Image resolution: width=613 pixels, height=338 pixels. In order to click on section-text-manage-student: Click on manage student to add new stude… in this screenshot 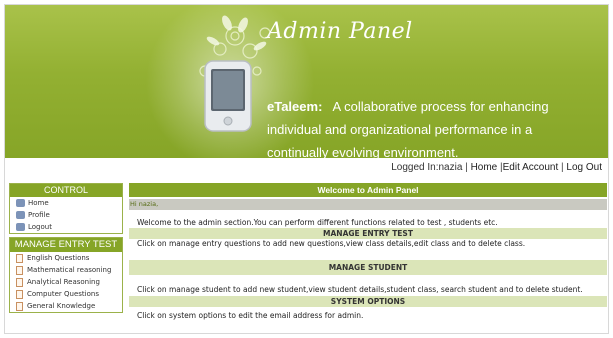, I will do `click(360, 289)`.